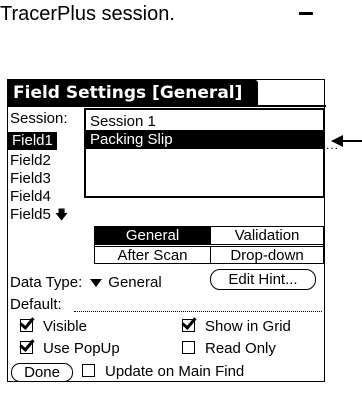 The image size is (362, 394). What do you see at coordinates (86, 283) in the screenshot?
I see `data-type-row: Data Type: General` at bounding box center [86, 283].